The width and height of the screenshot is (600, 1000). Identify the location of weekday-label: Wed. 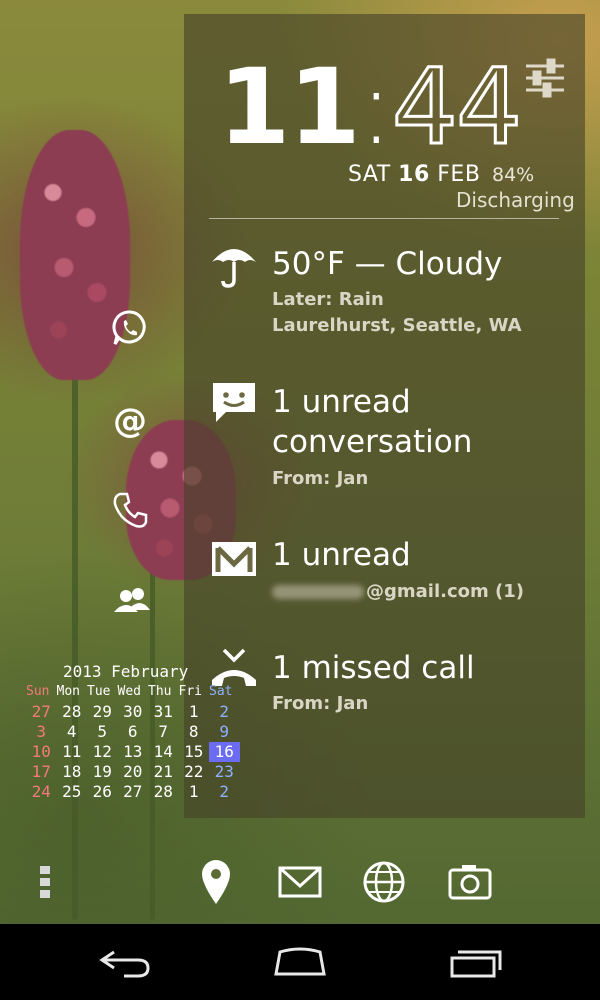
(129, 691).